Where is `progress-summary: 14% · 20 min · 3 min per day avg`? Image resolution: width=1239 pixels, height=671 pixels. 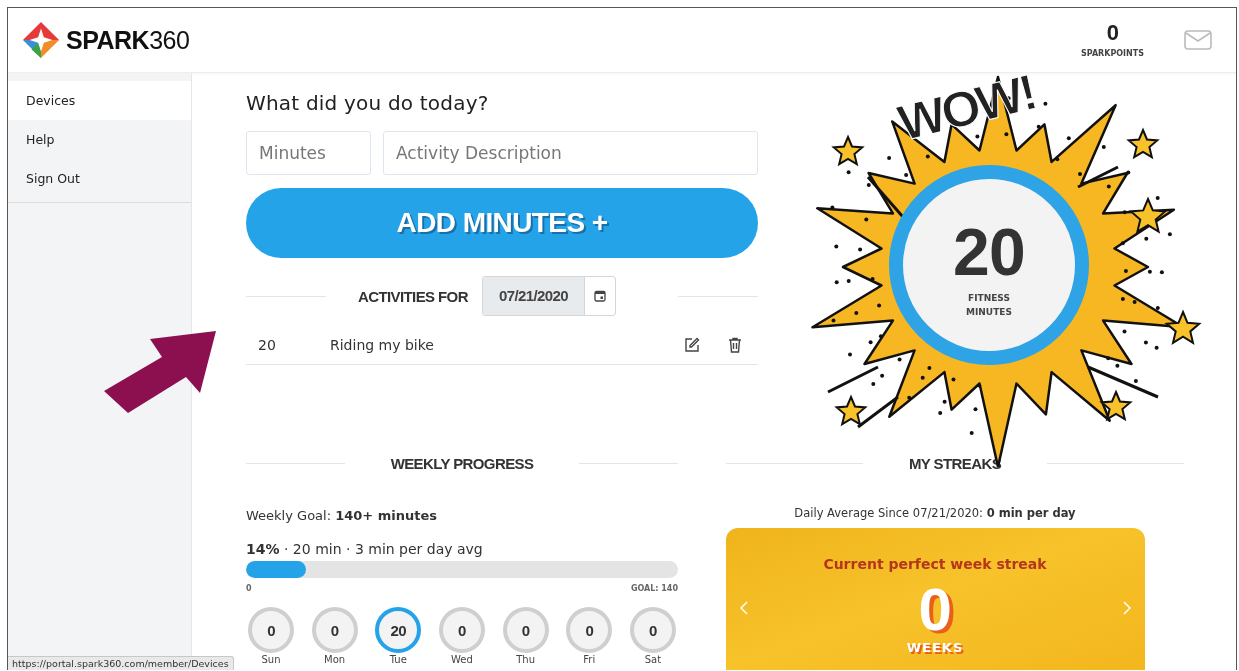 progress-summary: 14% · 20 min · 3 min per day avg is located at coordinates (365, 549).